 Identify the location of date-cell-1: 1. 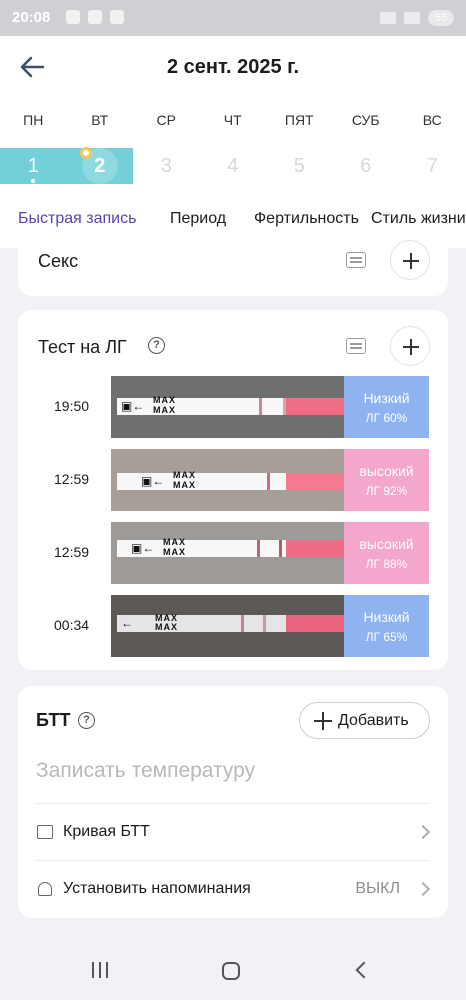
(33, 166).